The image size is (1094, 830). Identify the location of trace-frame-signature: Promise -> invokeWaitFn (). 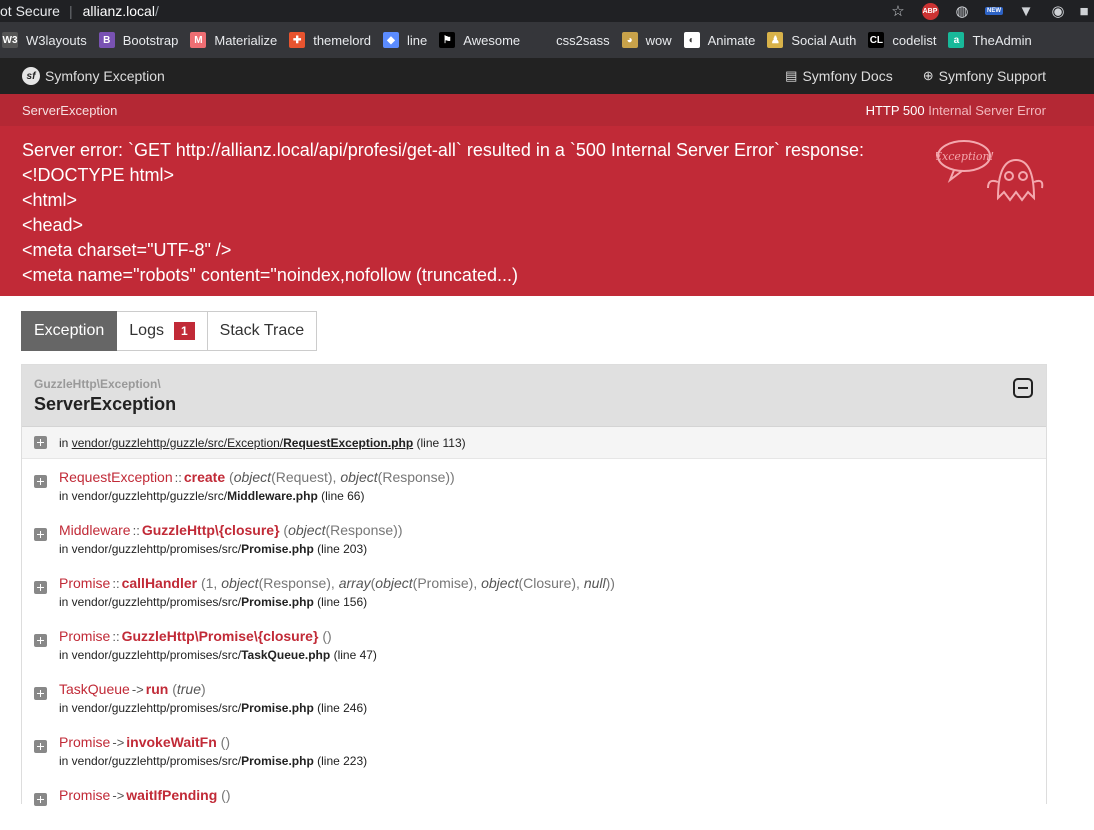
(213, 742).